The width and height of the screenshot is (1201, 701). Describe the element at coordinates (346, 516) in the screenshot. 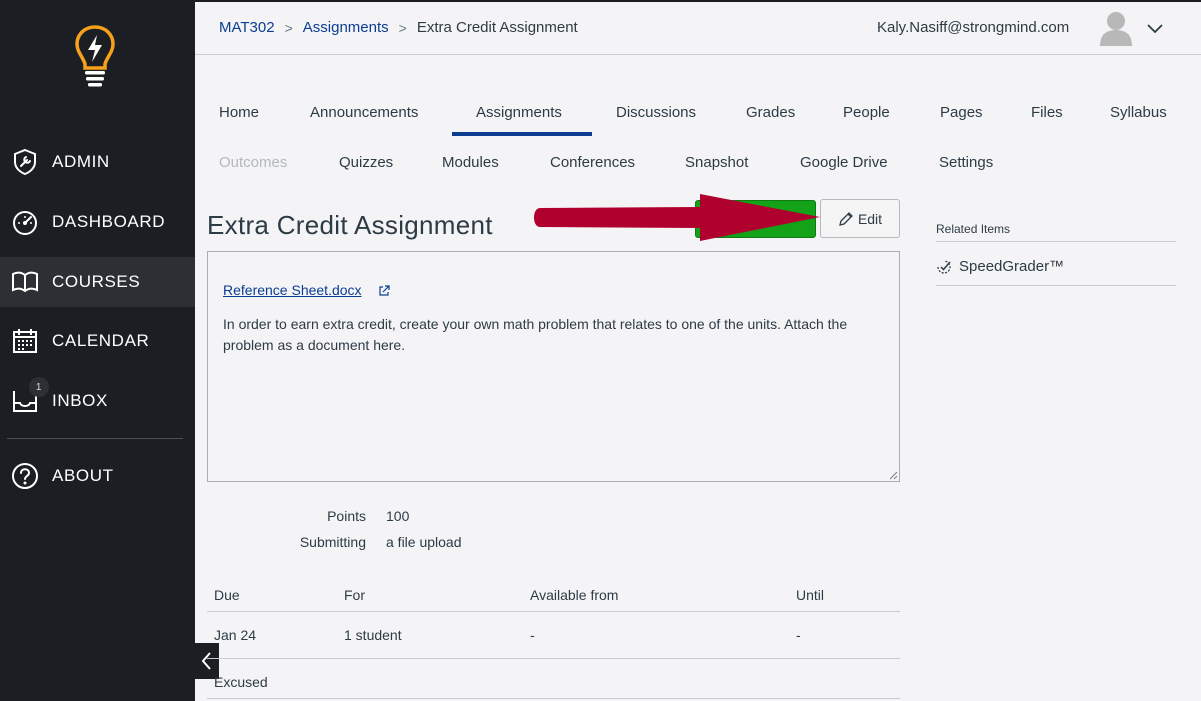

I see `points-label: Points` at that location.